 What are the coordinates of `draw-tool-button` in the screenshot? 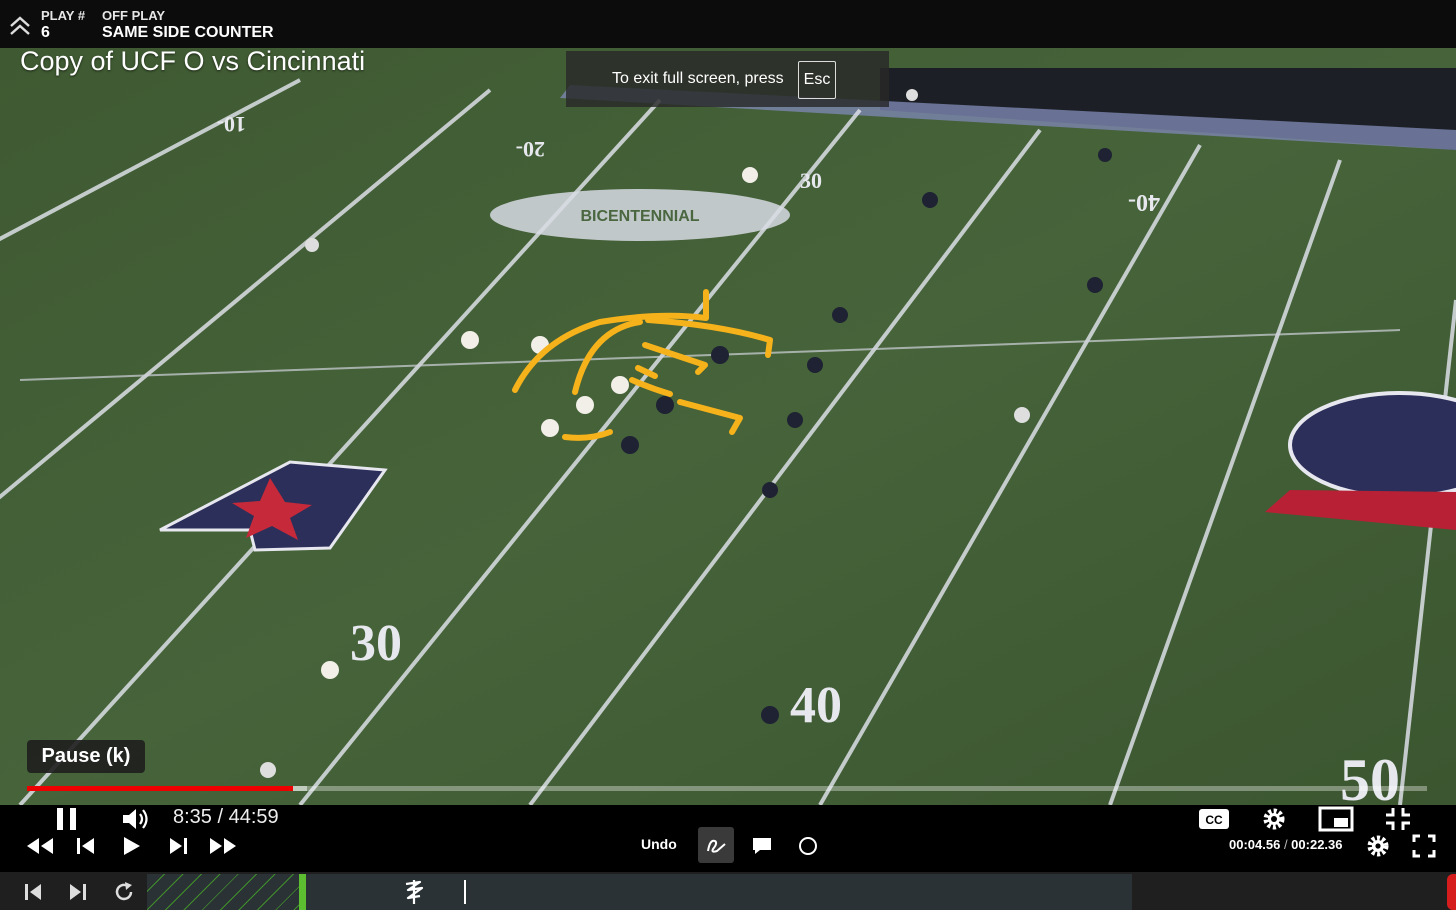 It's located at (716, 845).